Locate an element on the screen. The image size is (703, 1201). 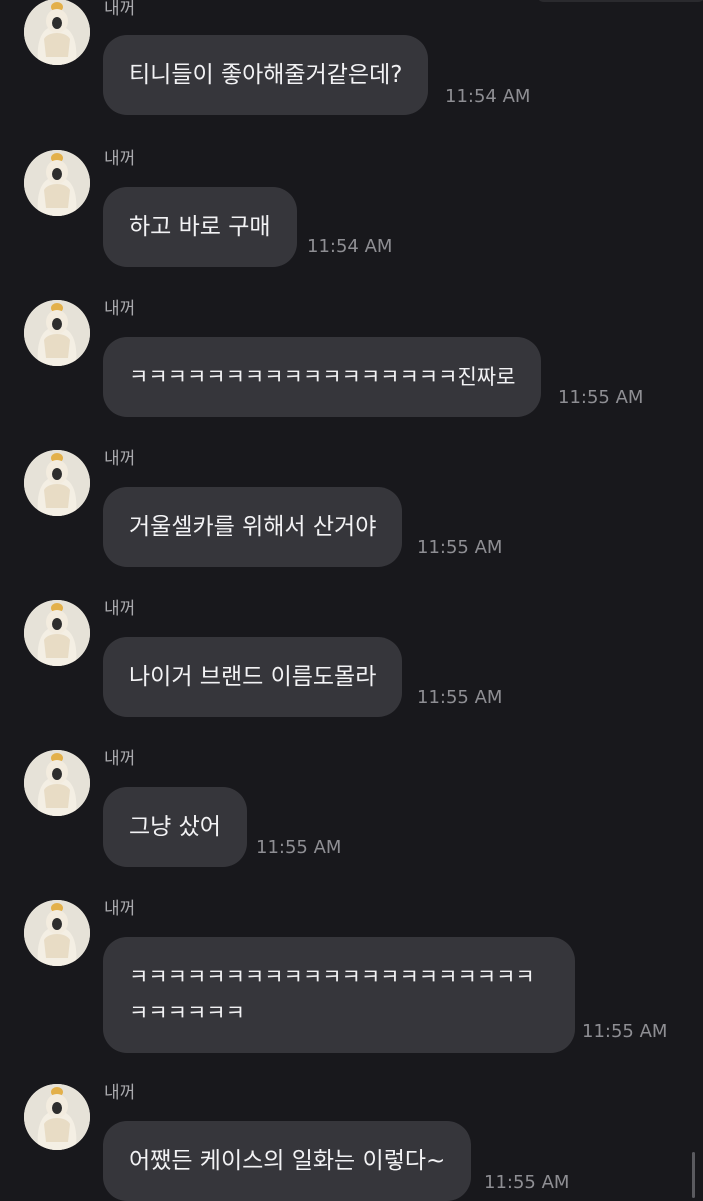
message-bubble: ㅋㅋㅋㅋㅋㅋㅋㅋㅋㅋㅋㅋㅋㅋㅋㅋㅋㅋㅋㅋㅋㅋㅋㅋㅋㅋㅋ is located at coordinates (339, 995).